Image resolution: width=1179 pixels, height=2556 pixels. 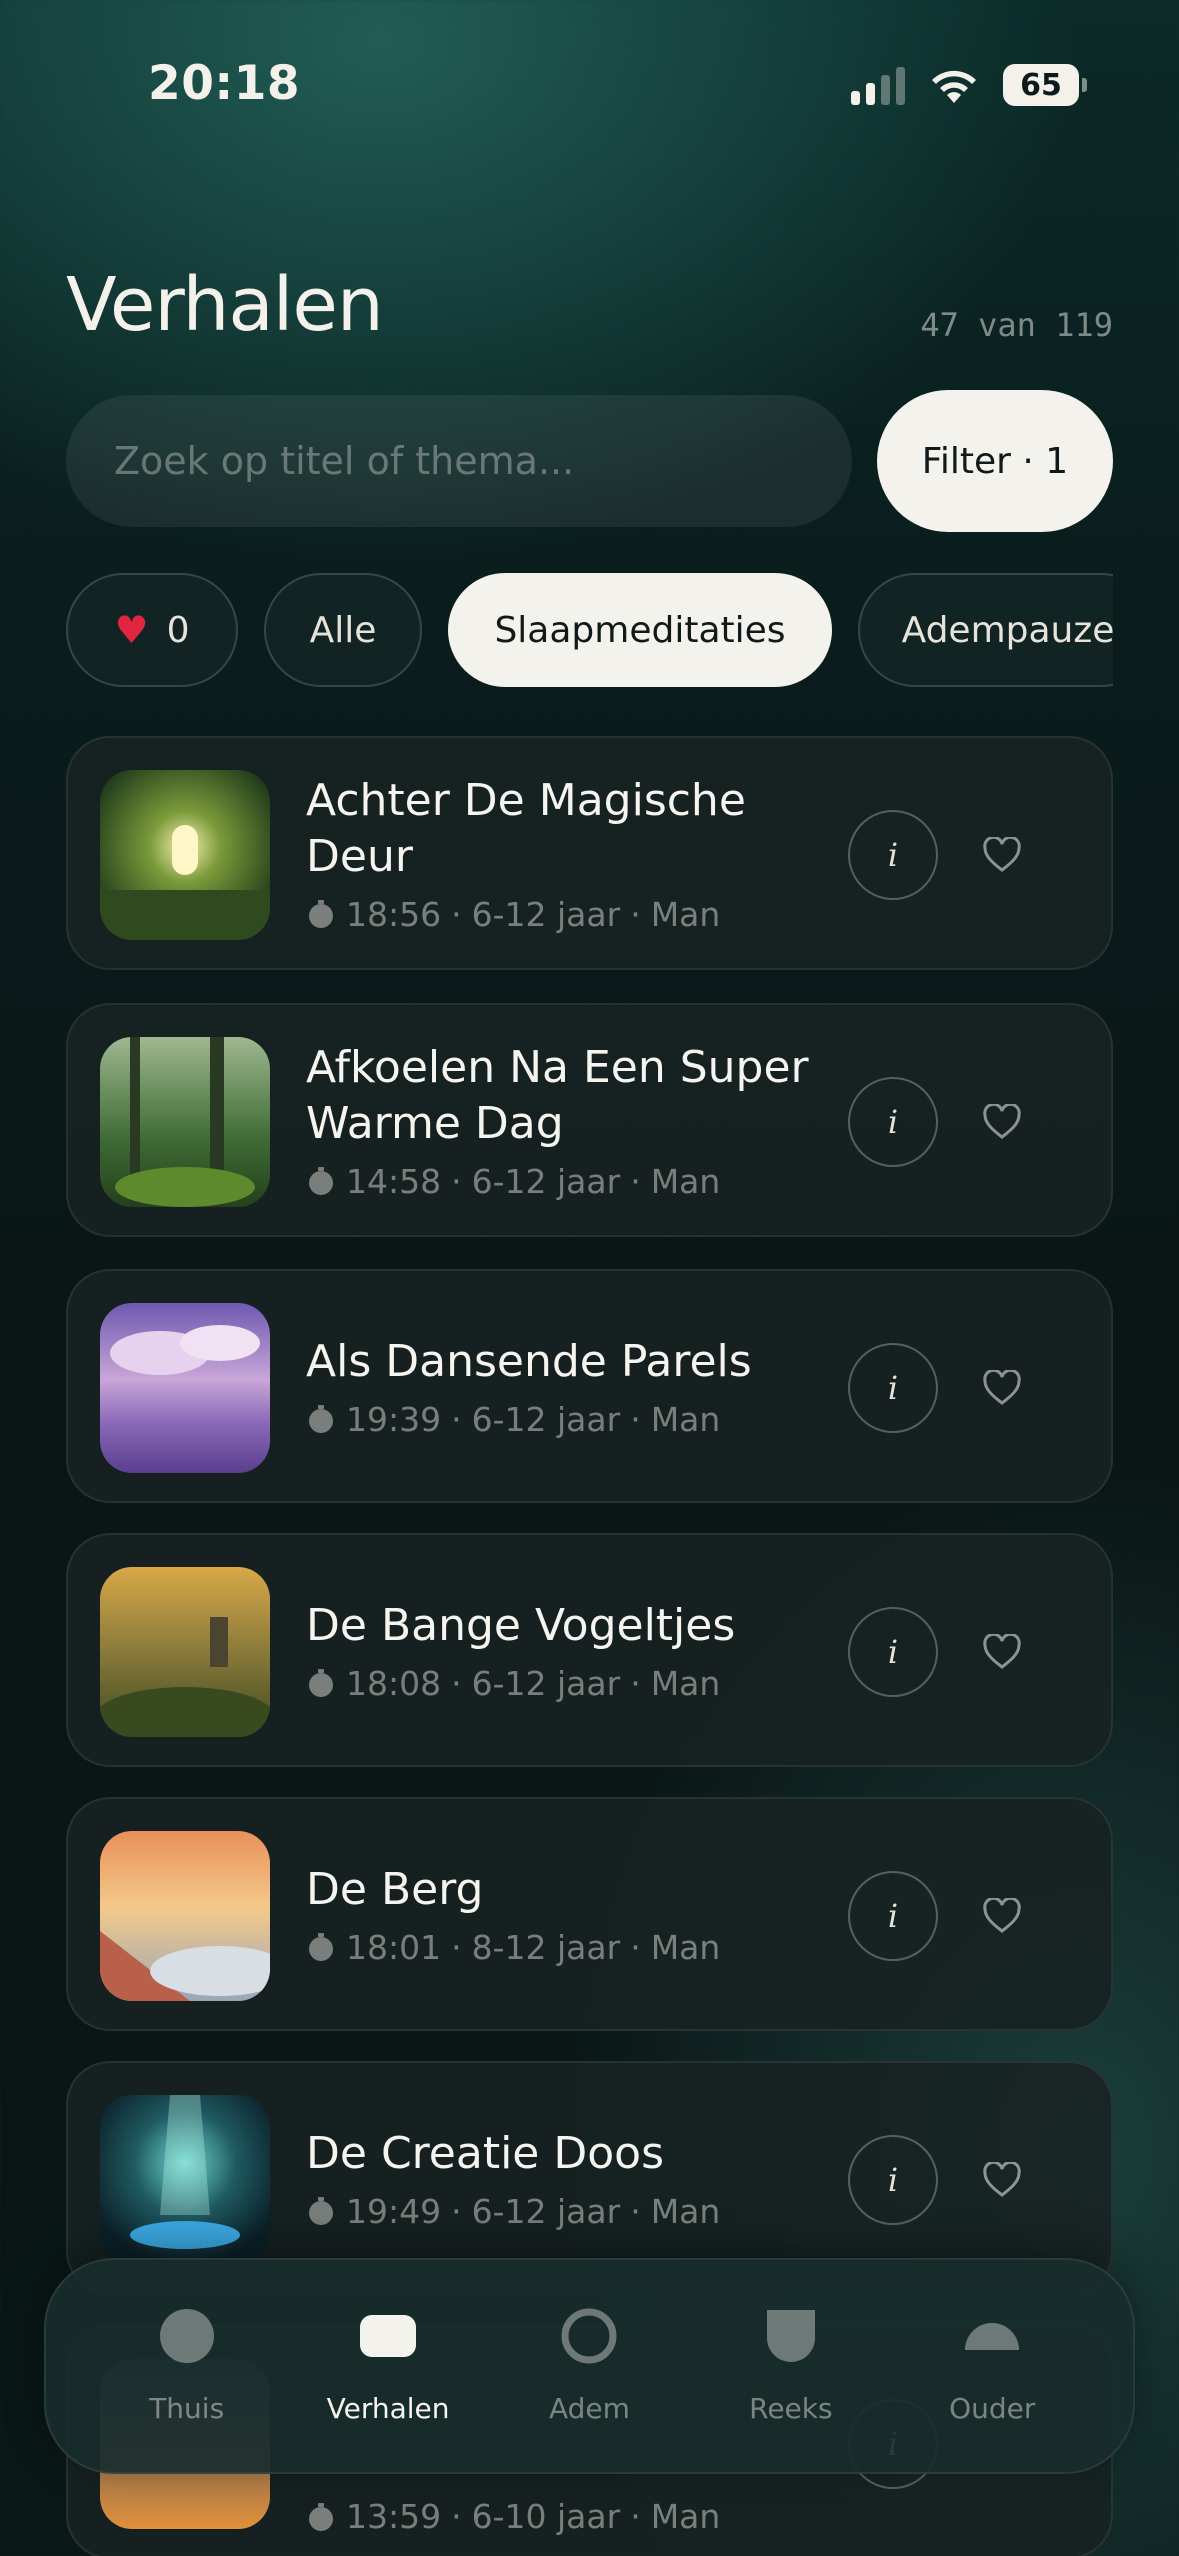 I want to click on tab-thuis: Thuis, so click(x=187, y=2366).